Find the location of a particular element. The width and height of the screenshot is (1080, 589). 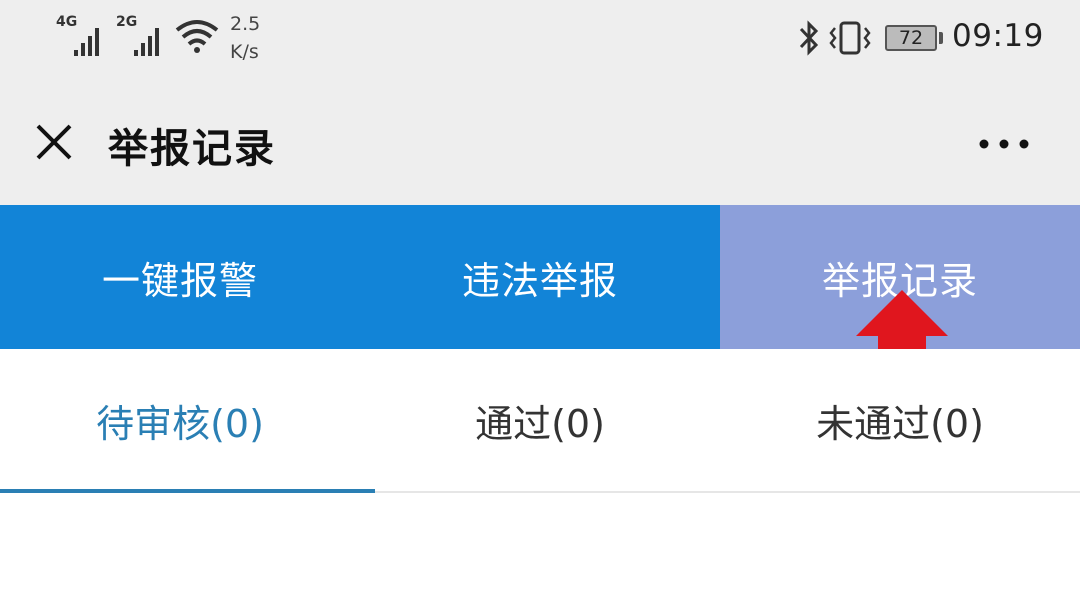

bluetooth-icon is located at coordinates (809, 38).